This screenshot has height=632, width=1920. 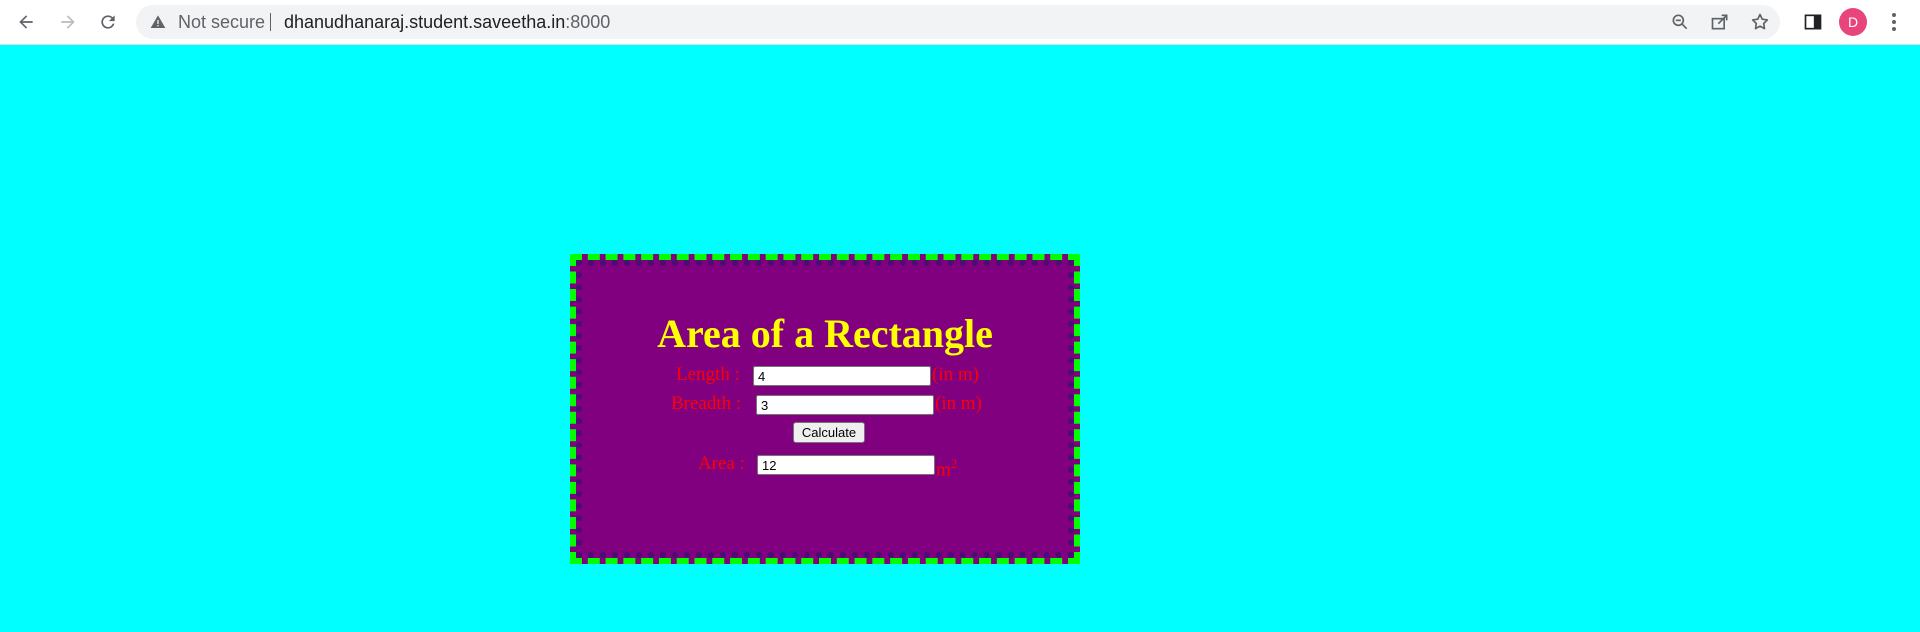 What do you see at coordinates (943, 470) in the screenshot?
I see `area-unit-base: m` at bounding box center [943, 470].